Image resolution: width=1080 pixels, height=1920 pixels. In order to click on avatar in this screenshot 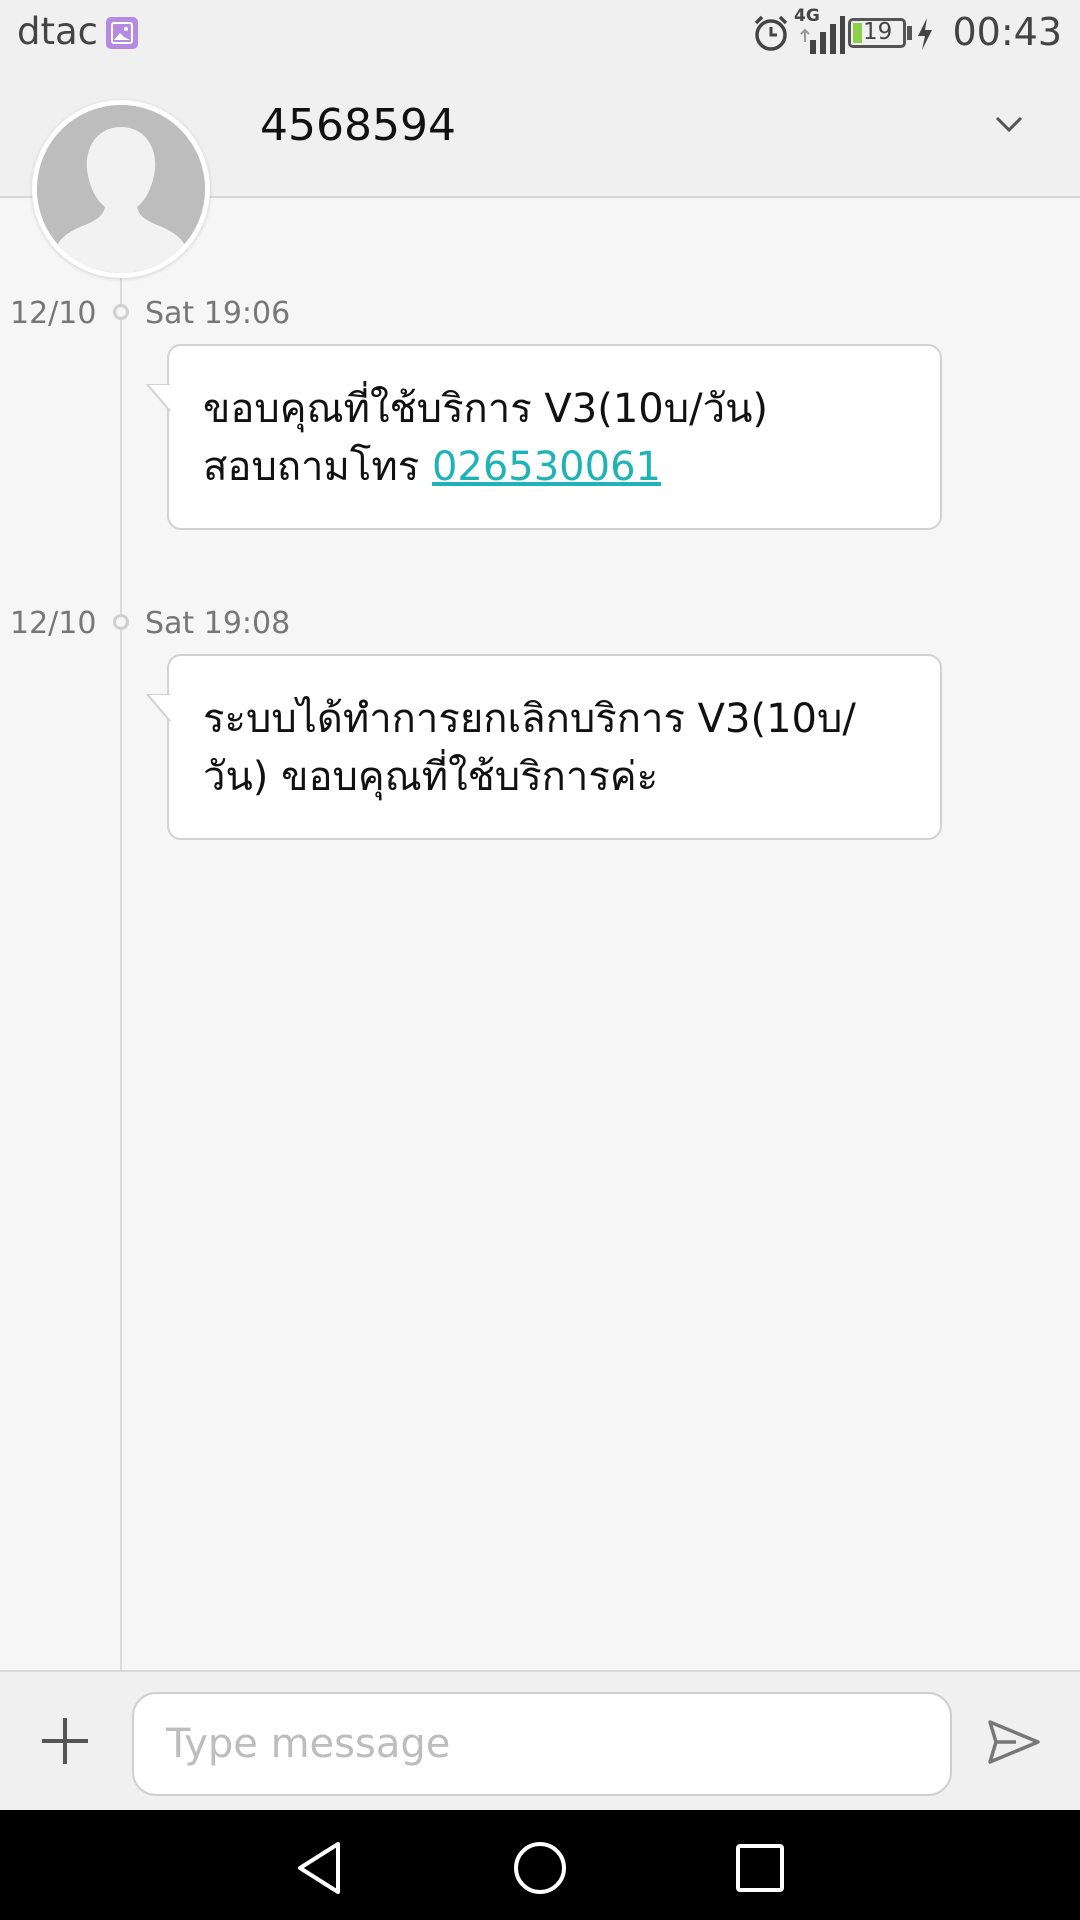, I will do `click(121, 189)`.